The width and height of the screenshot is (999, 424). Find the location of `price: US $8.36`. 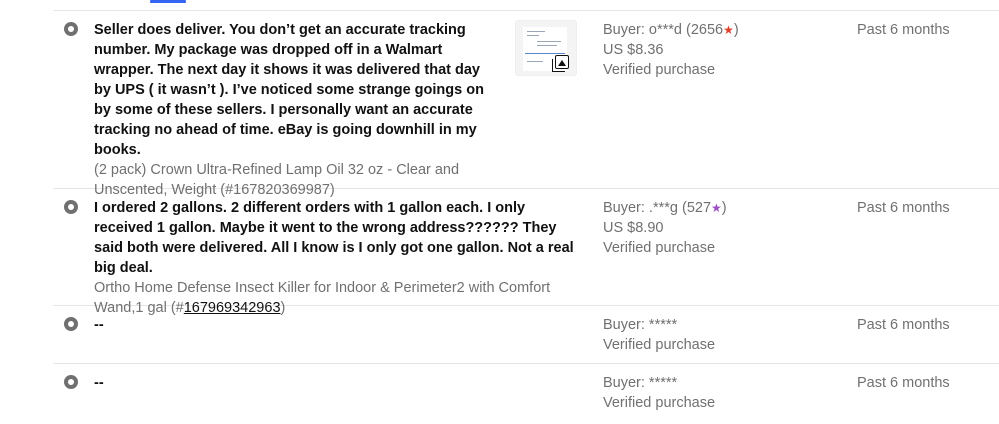

price: US $8.36 is located at coordinates (633, 50).